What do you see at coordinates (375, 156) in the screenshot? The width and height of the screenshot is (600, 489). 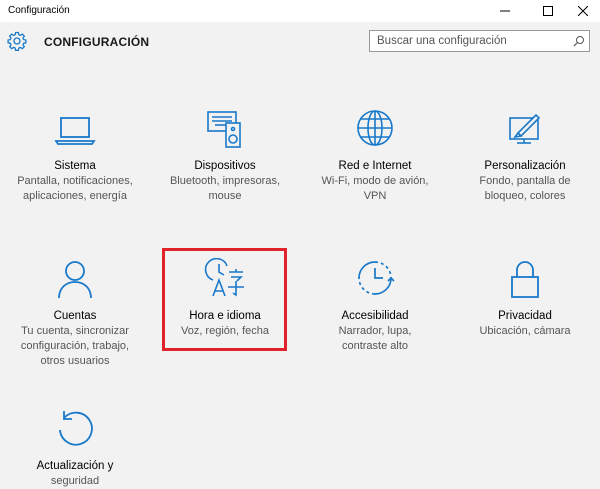 I see `tile-red-internet: Red e Internet Wi-Fi, modo de avión, VPN` at bounding box center [375, 156].